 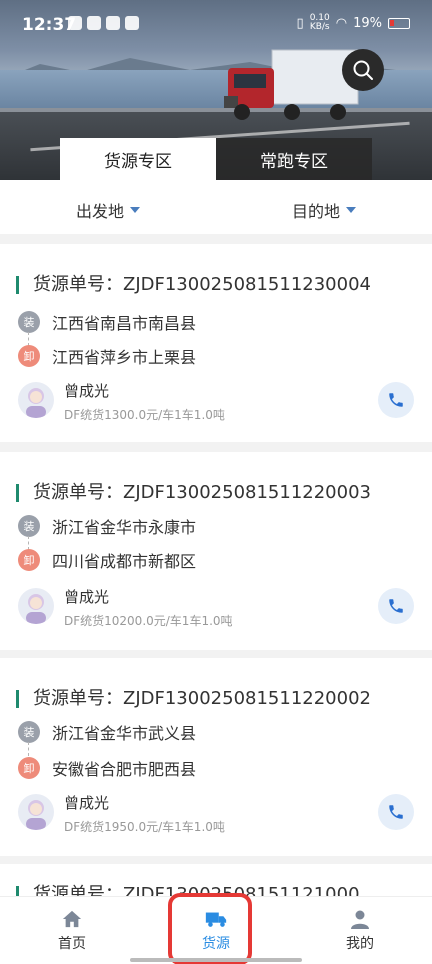 I want to click on destination-label: 目的地, so click(x=316, y=211).